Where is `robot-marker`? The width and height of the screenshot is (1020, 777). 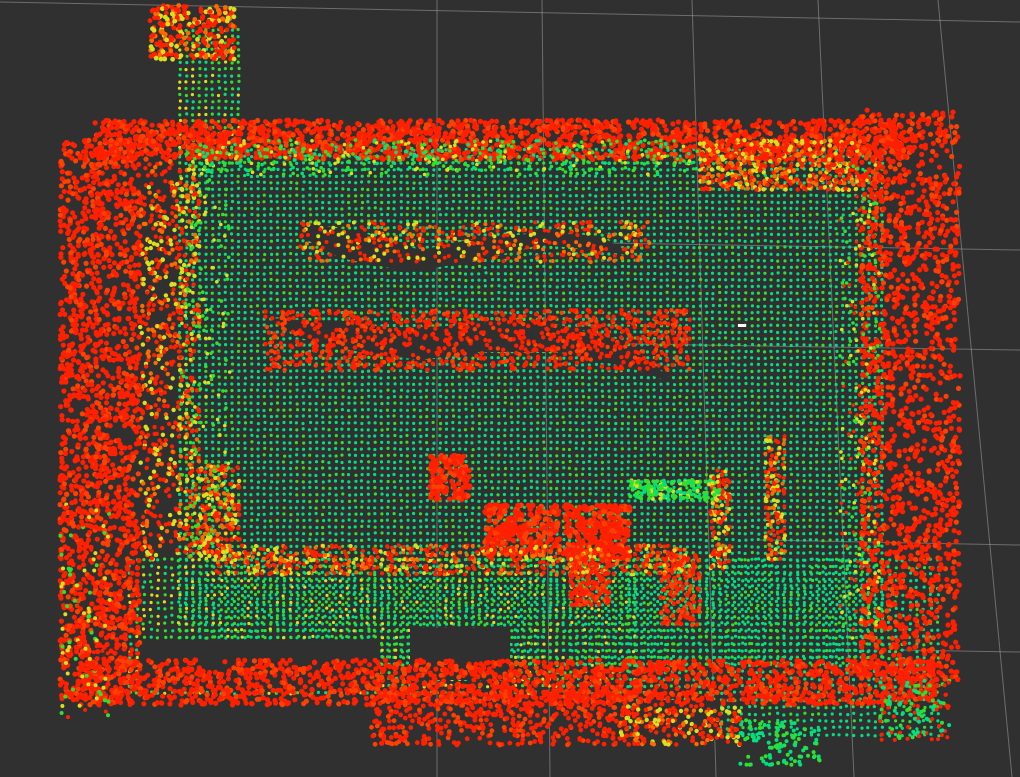
robot-marker is located at coordinates (742, 325).